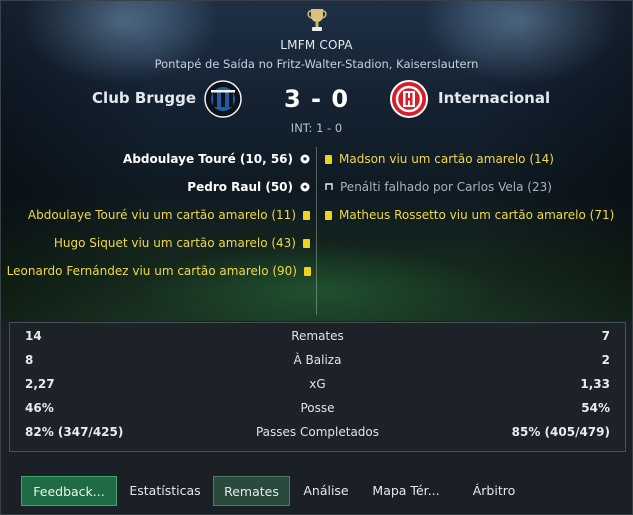 The width and height of the screenshot is (633, 515). I want to click on events-divider, so click(316, 231).